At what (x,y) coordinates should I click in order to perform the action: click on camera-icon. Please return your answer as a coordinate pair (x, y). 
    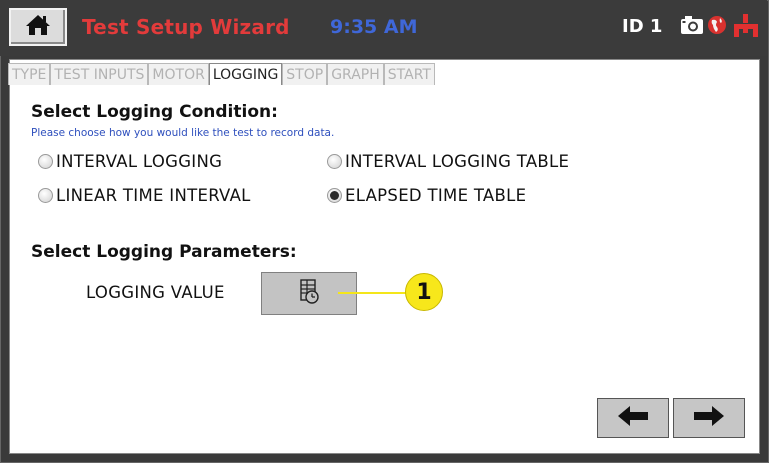
    Looking at the image, I should click on (692, 27).